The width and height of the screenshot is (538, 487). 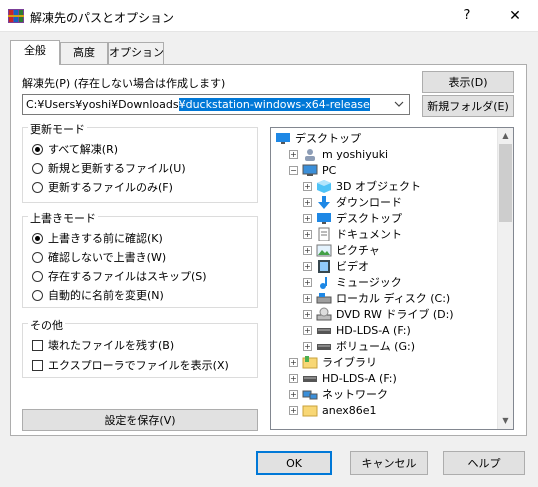 I want to click on window-title: 解凍先のパスとオプション, so click(x=102, y=18).